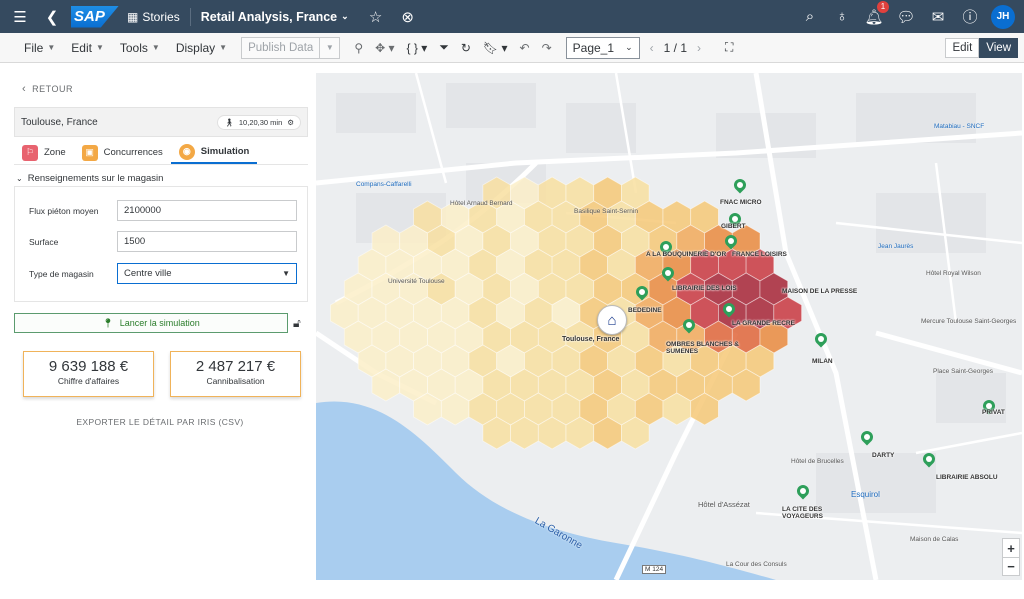 The height and width of the screenshot is (599, 1024). I want to click on gear-icon: ⚙, so click(290, 122).